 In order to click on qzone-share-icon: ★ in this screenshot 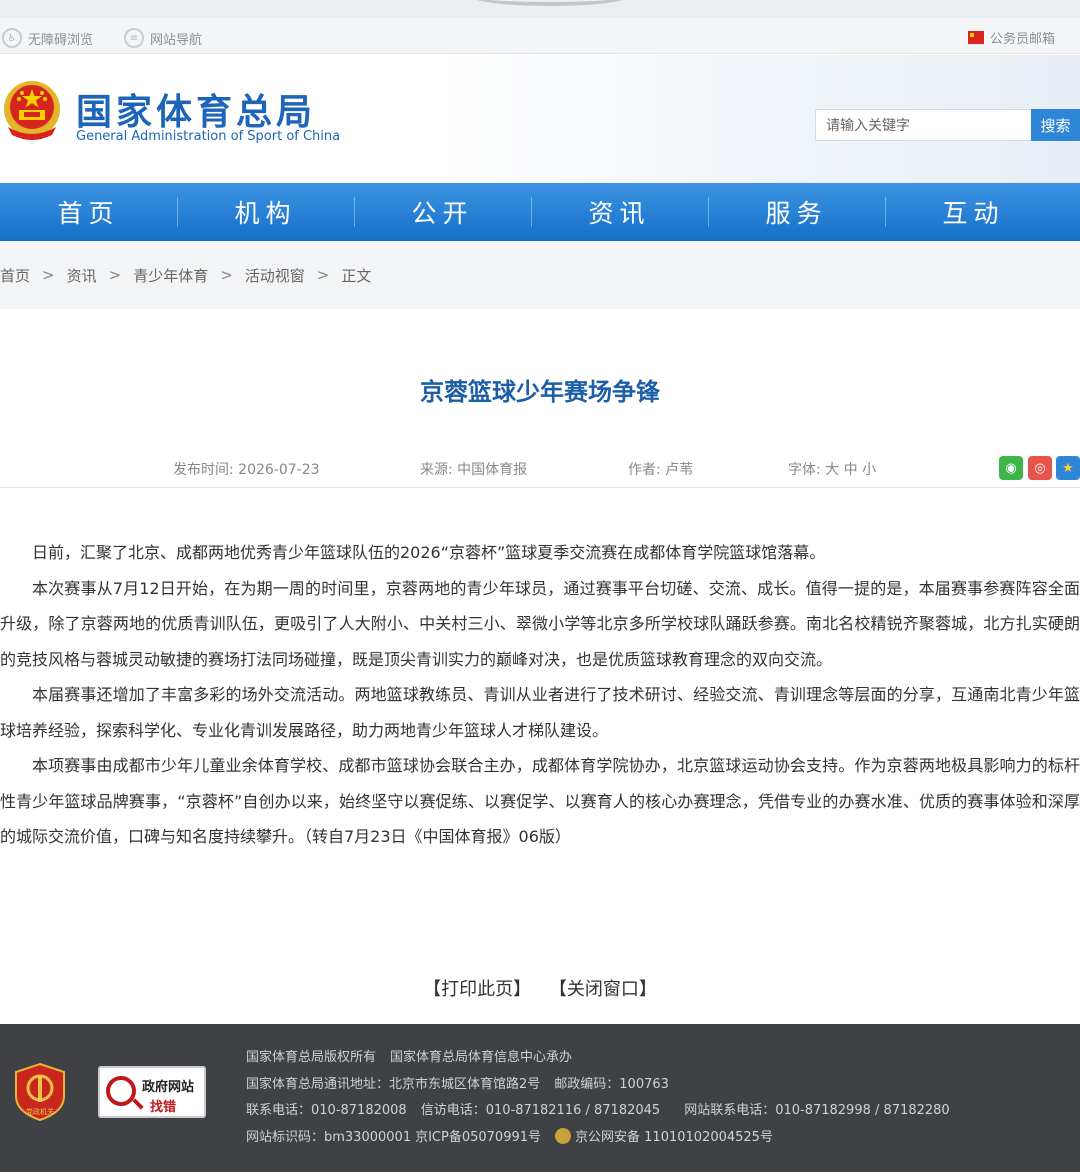, I will do `click(1068, 468)`.